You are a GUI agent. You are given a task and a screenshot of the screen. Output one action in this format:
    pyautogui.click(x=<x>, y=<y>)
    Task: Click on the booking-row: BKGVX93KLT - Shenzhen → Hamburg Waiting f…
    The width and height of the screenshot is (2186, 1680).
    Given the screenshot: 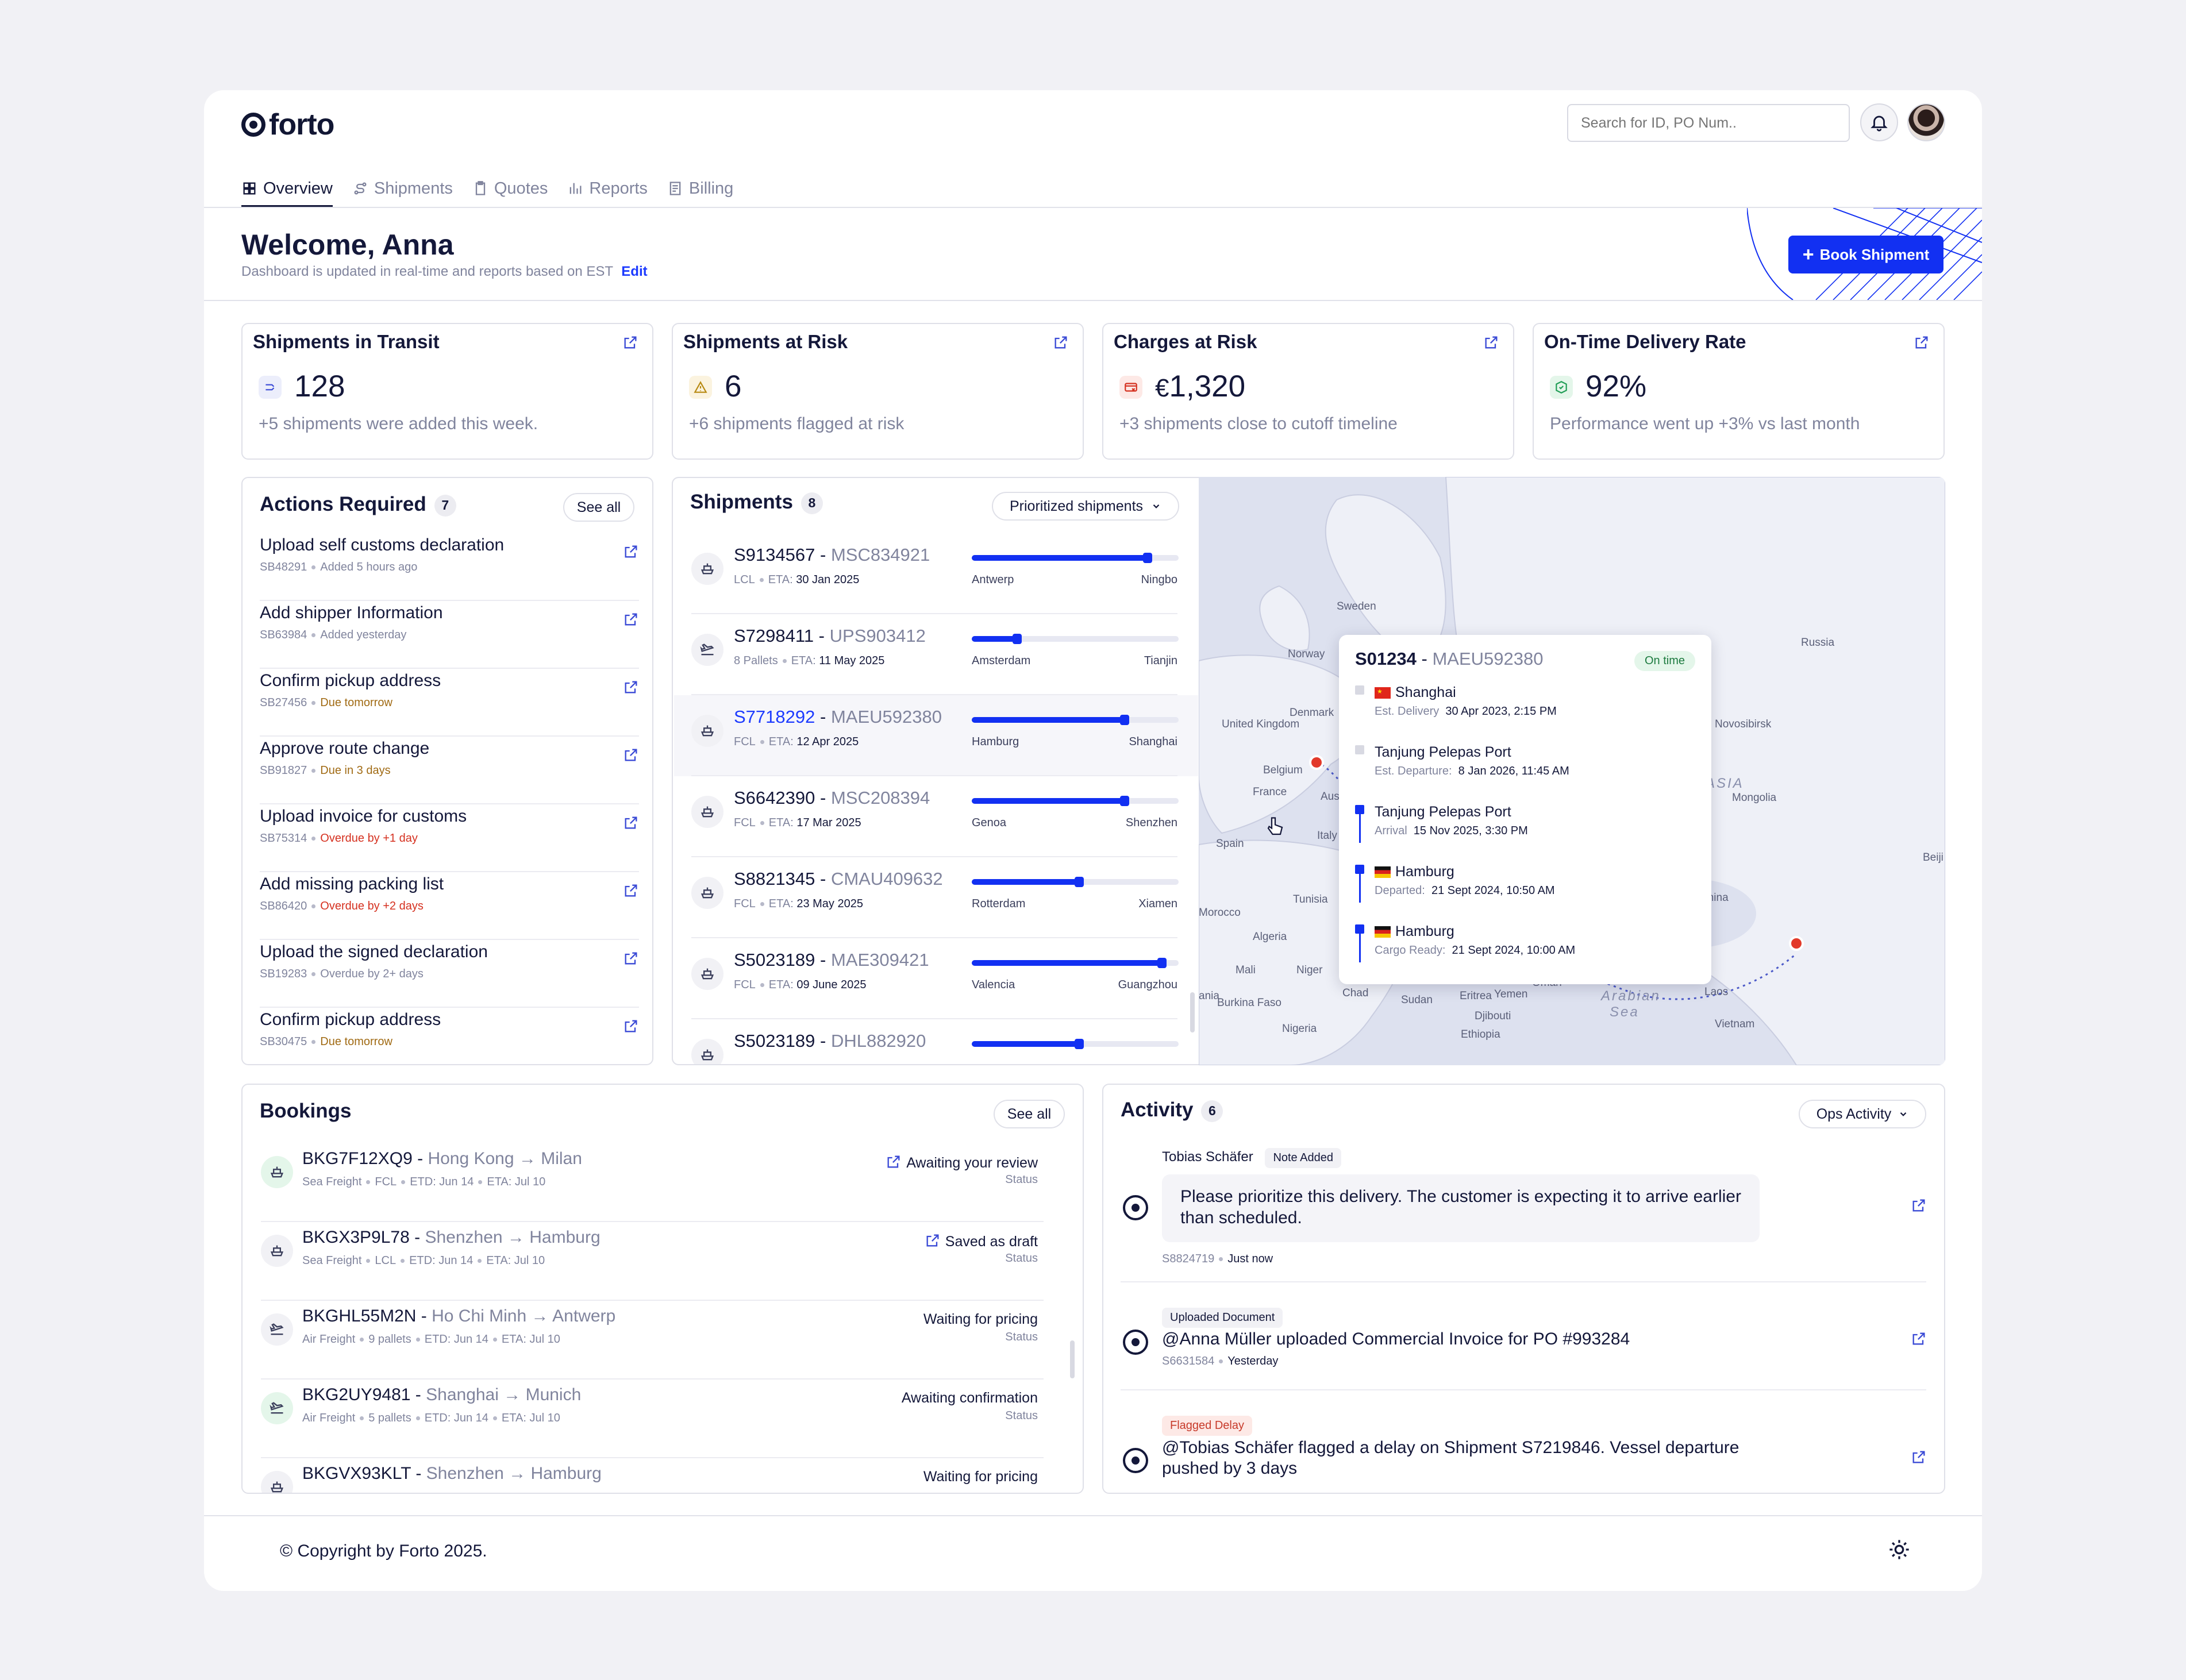 What is the action you would take?
    pyautogui.click(x=664, y=1475)
    